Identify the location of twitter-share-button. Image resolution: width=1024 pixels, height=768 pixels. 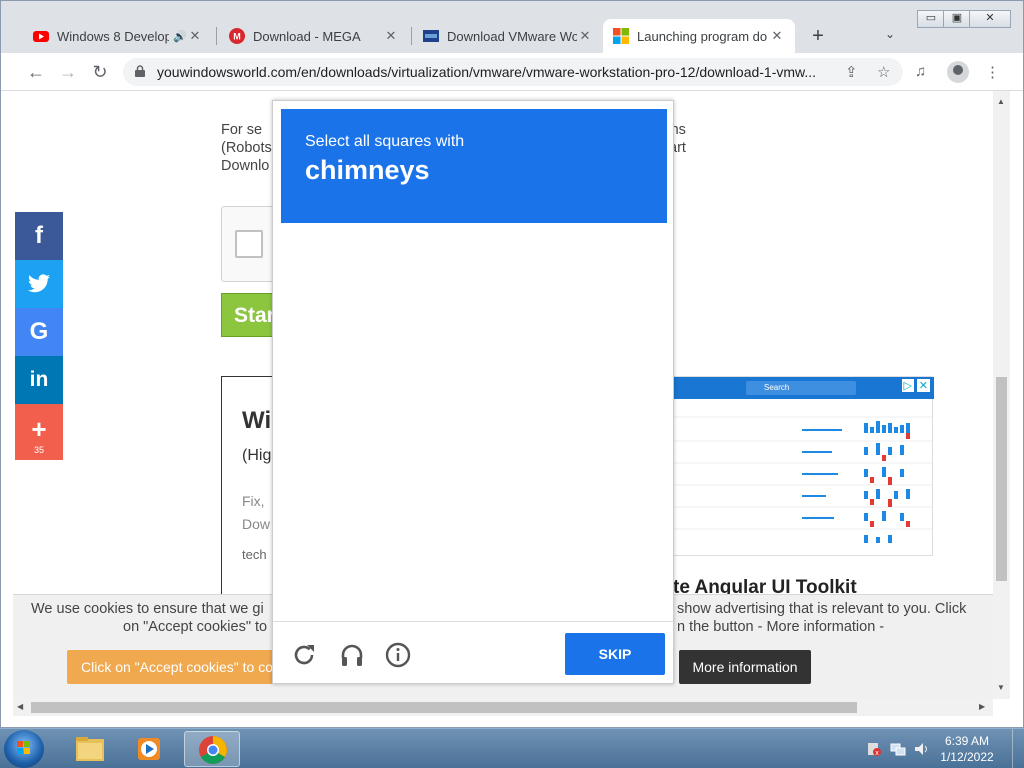
(39, 284).